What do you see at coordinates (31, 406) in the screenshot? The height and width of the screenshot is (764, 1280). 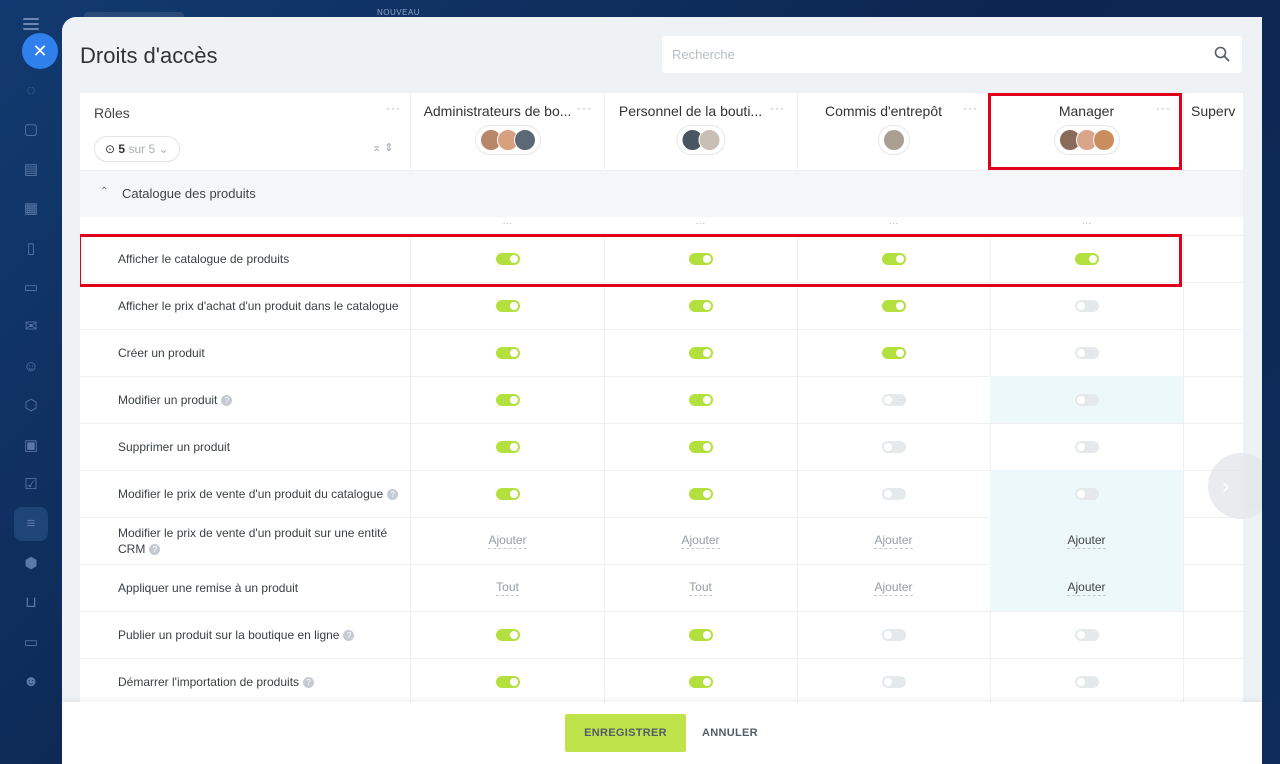 I see `hexagon-icon: ⬡` at bounding box center [31, 406].